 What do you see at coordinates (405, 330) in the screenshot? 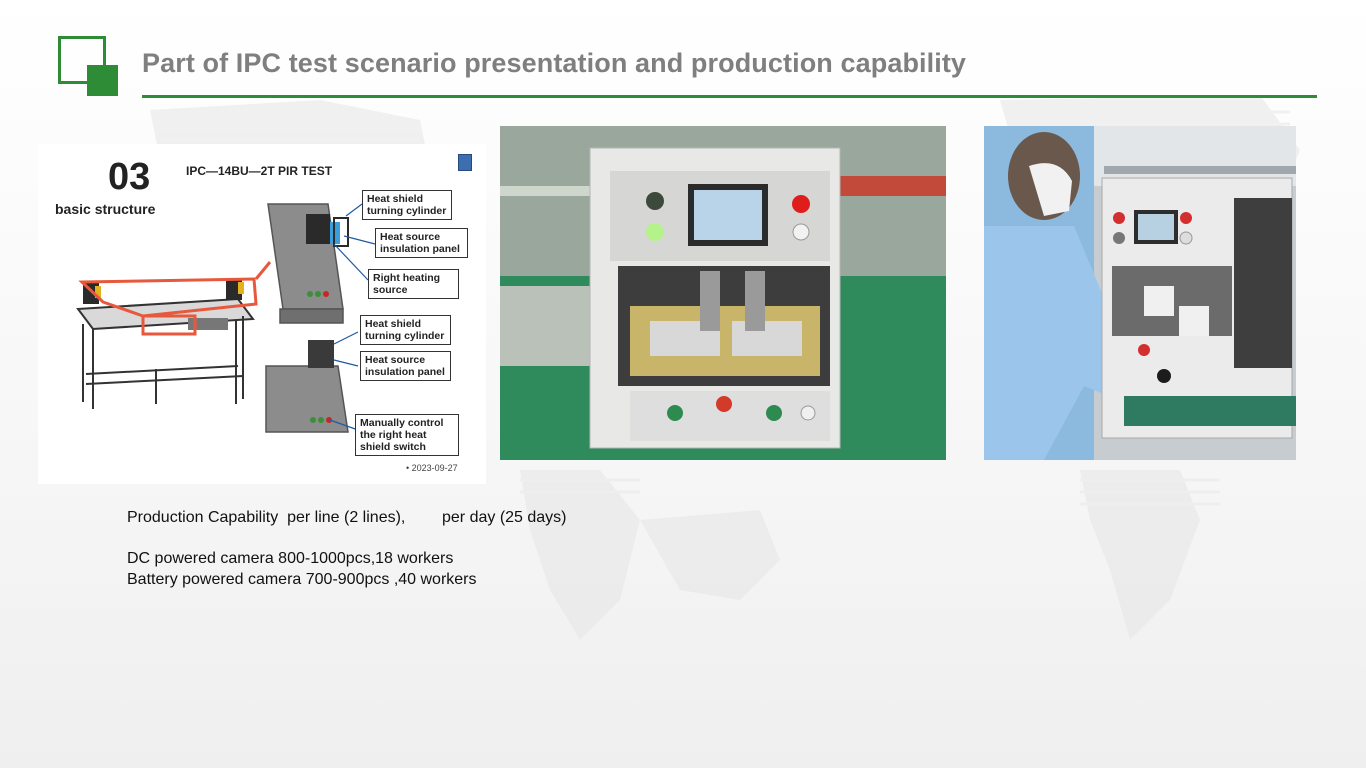
I see `callout-heat-shield-cylinder-2: Heat shield turning cylinder` at bounding box center [405, 330].